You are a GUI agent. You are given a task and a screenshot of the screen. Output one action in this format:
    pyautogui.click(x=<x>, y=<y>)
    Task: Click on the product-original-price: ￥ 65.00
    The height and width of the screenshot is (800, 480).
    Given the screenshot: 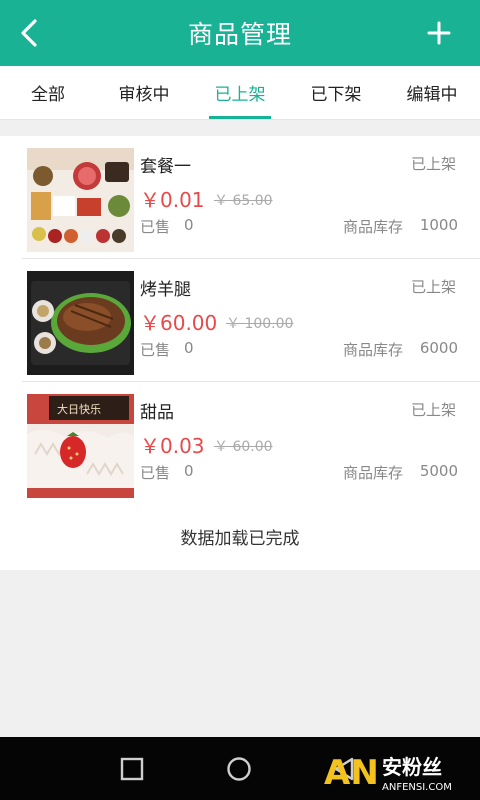 What is the action you would take?
    pyautogui.click(x=243, y=201)
    